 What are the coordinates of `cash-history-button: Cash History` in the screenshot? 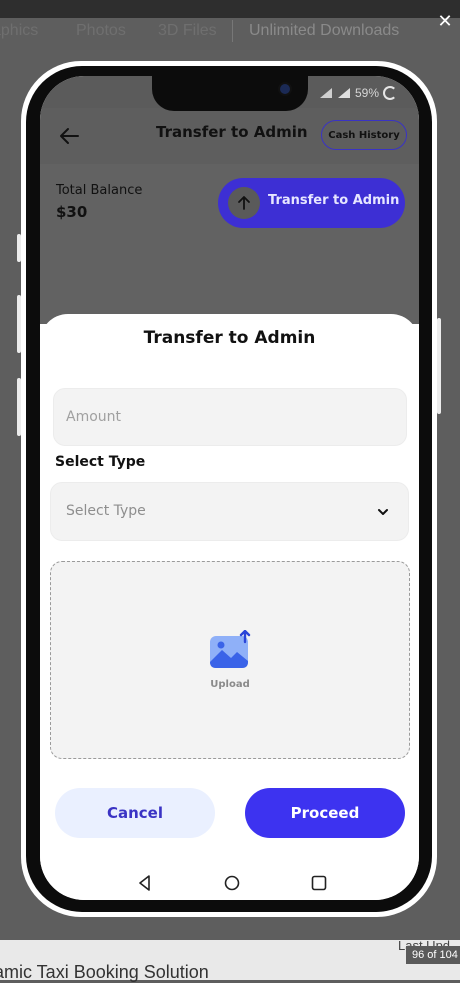 It's located at (364, 135).